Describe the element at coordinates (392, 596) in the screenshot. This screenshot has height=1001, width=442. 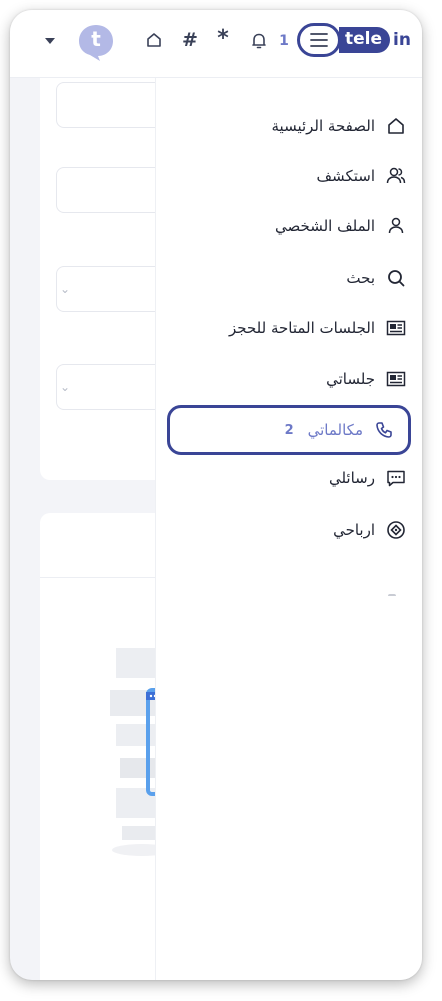
I see `faint-divider` at that location.